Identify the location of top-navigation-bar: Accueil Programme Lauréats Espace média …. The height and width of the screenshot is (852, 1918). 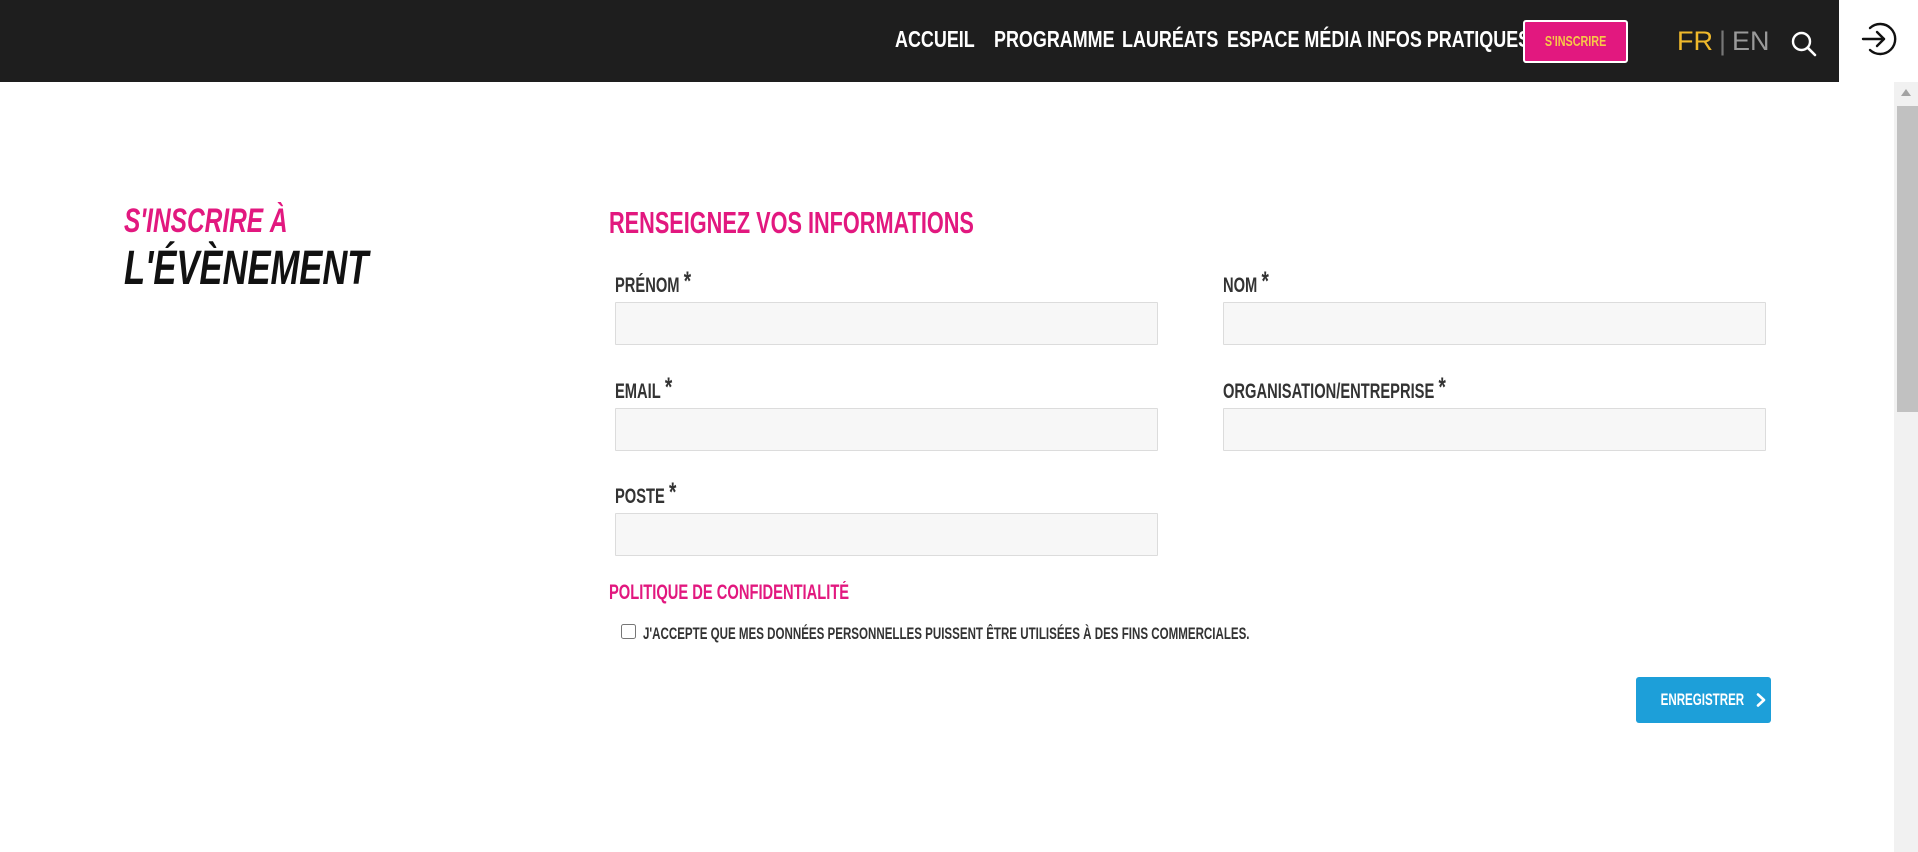
(919, 41).